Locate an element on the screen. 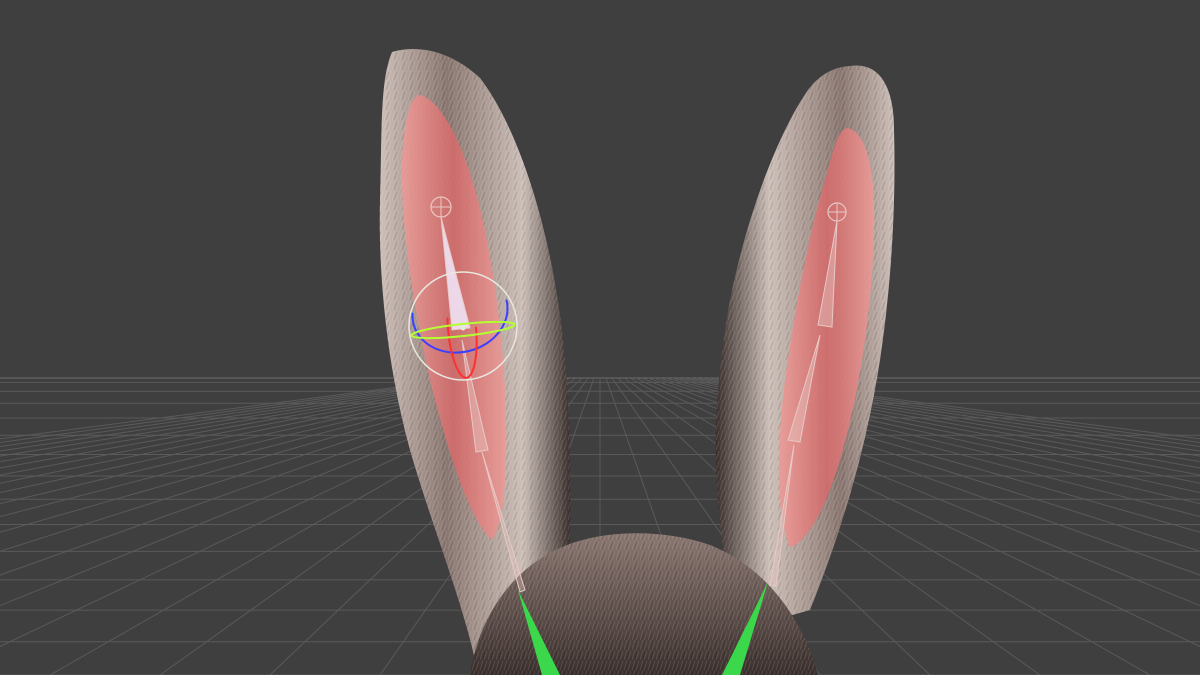 This screenshot has height=675, width=1200. gizmo-center is located at coordinates (463, 328).